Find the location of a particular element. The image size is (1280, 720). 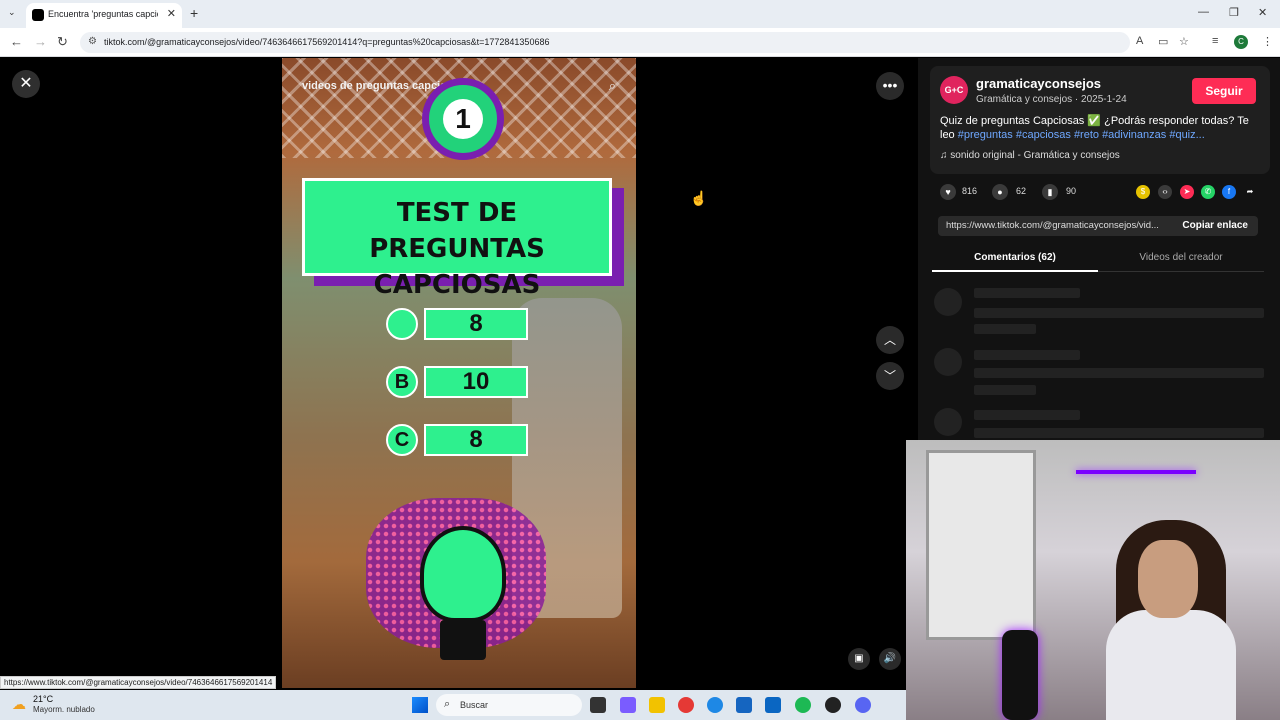

pip-icon: ▣ is located at coordinates (859, 659).